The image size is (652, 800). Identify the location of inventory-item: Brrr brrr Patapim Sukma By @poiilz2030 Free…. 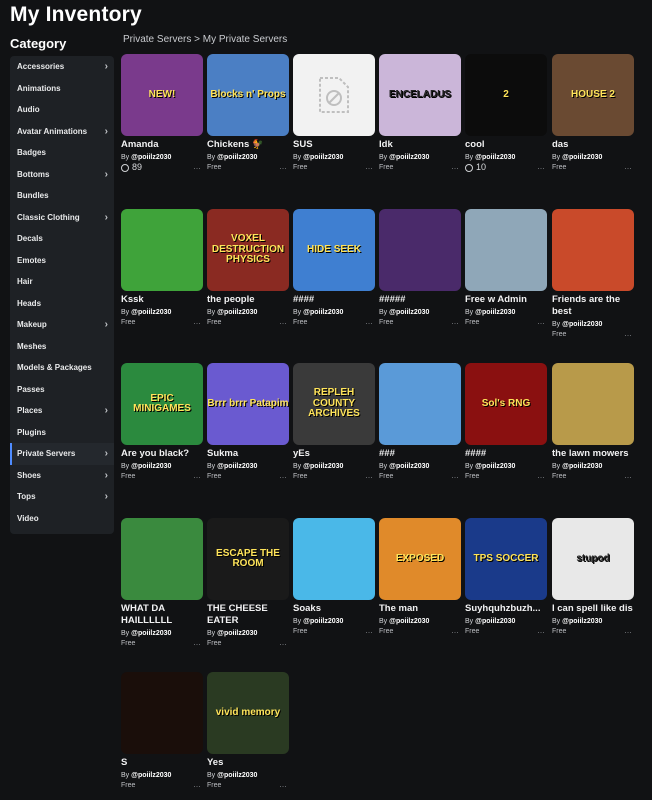
(248, 422).